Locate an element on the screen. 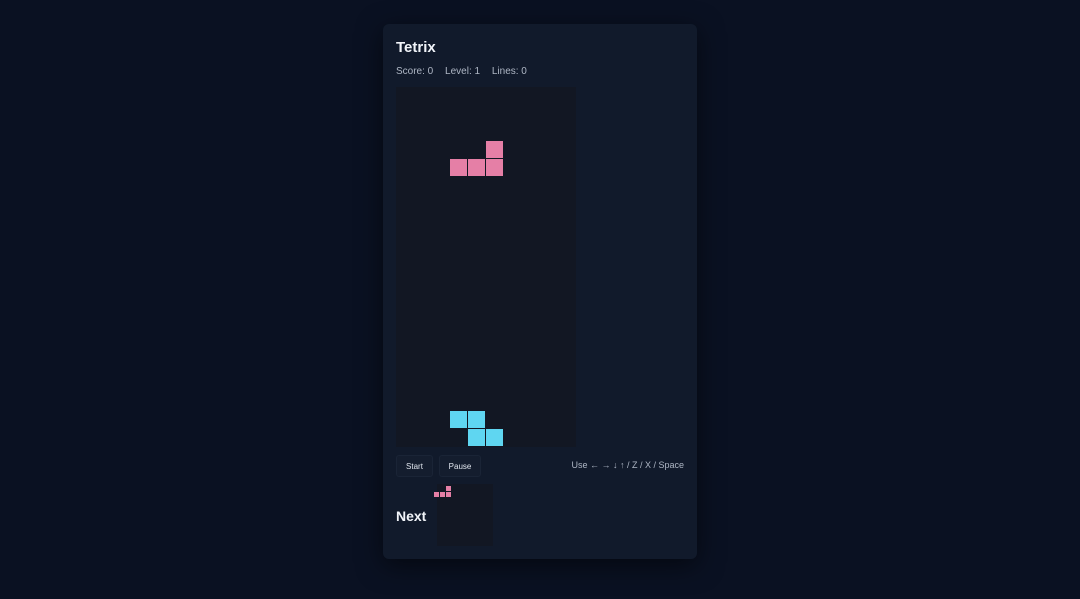 This screenshot has width=1080, height=599. next-piece-preview is located at coordinates (463, 515).